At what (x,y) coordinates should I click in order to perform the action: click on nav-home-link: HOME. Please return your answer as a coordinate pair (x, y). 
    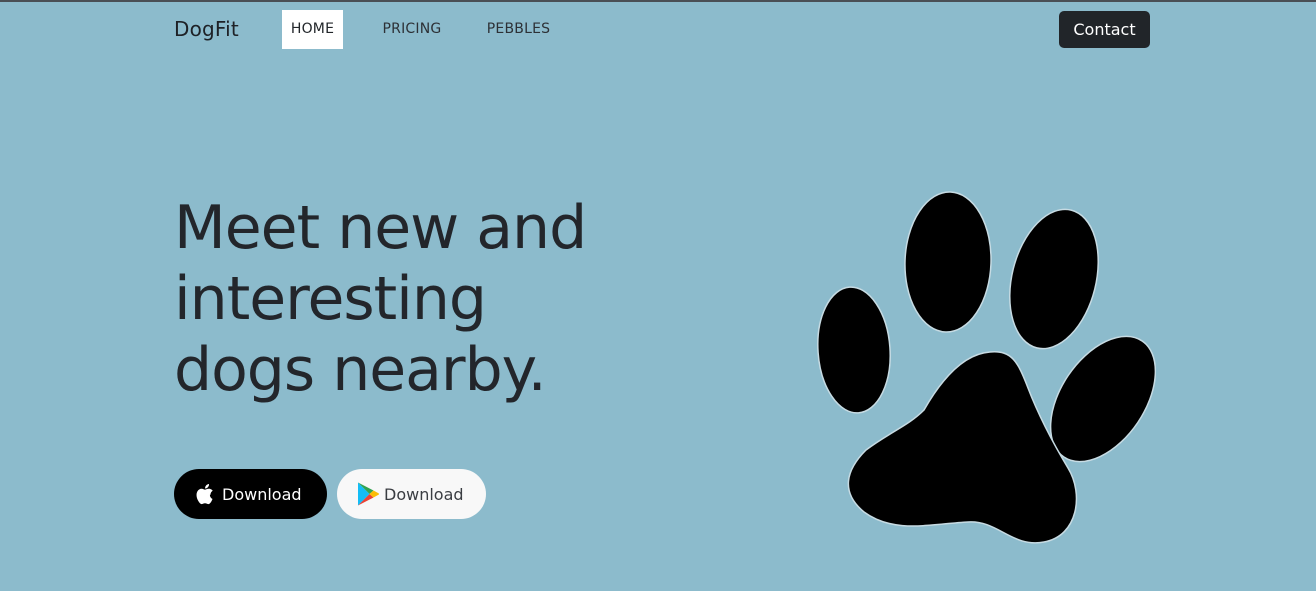
    Looking at the image, I should click on (312, 29).